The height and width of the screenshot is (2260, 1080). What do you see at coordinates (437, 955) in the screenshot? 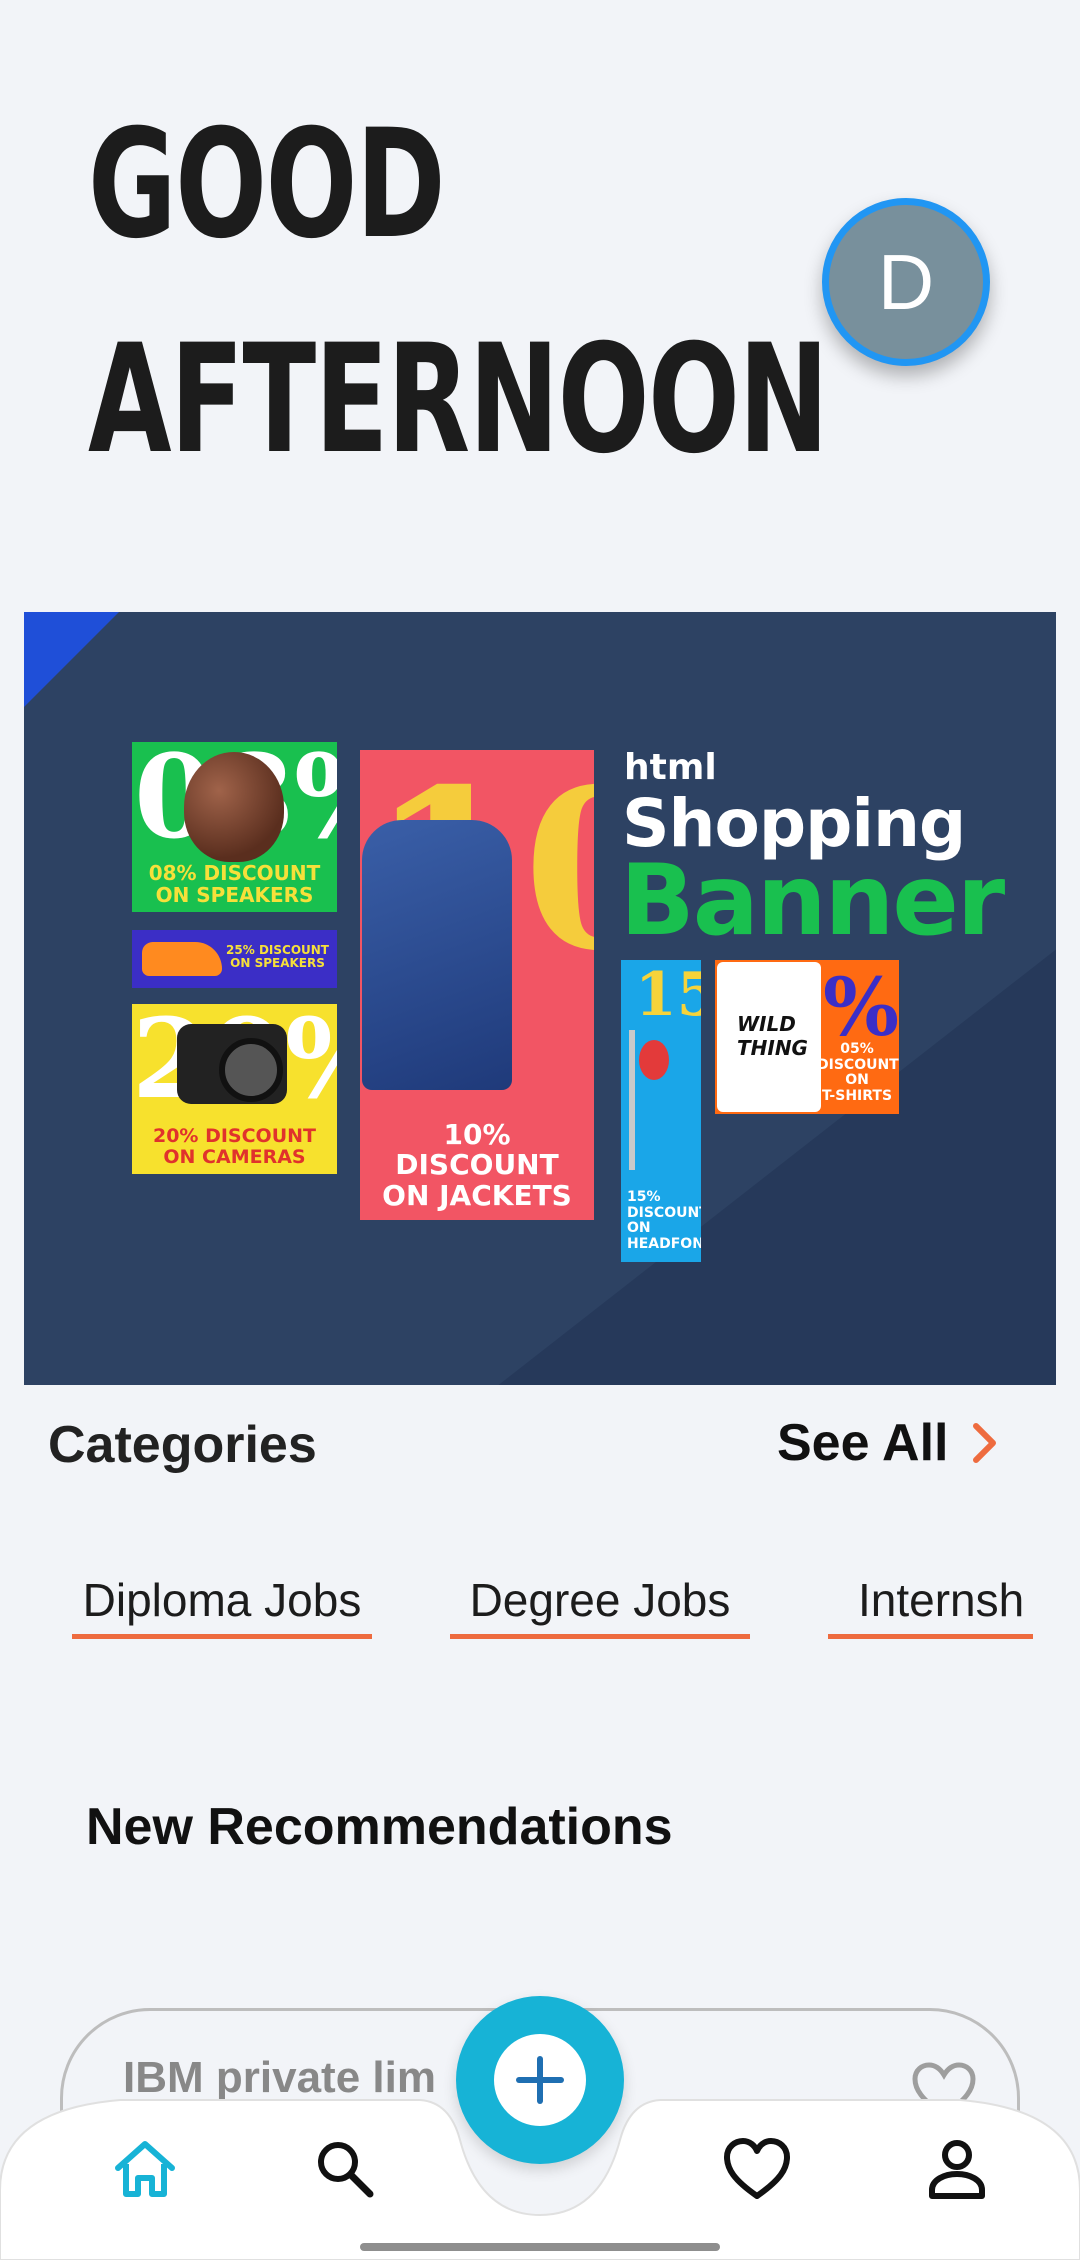
I see `jacket-image` at bounding box center [437, 955].